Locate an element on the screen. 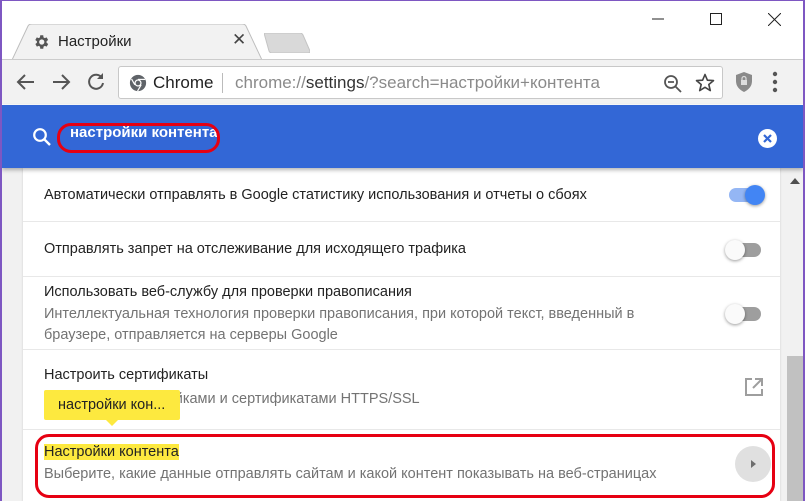 The width and height of the screenshot is (805, 501). back-button is located at coordinates (26, 82).